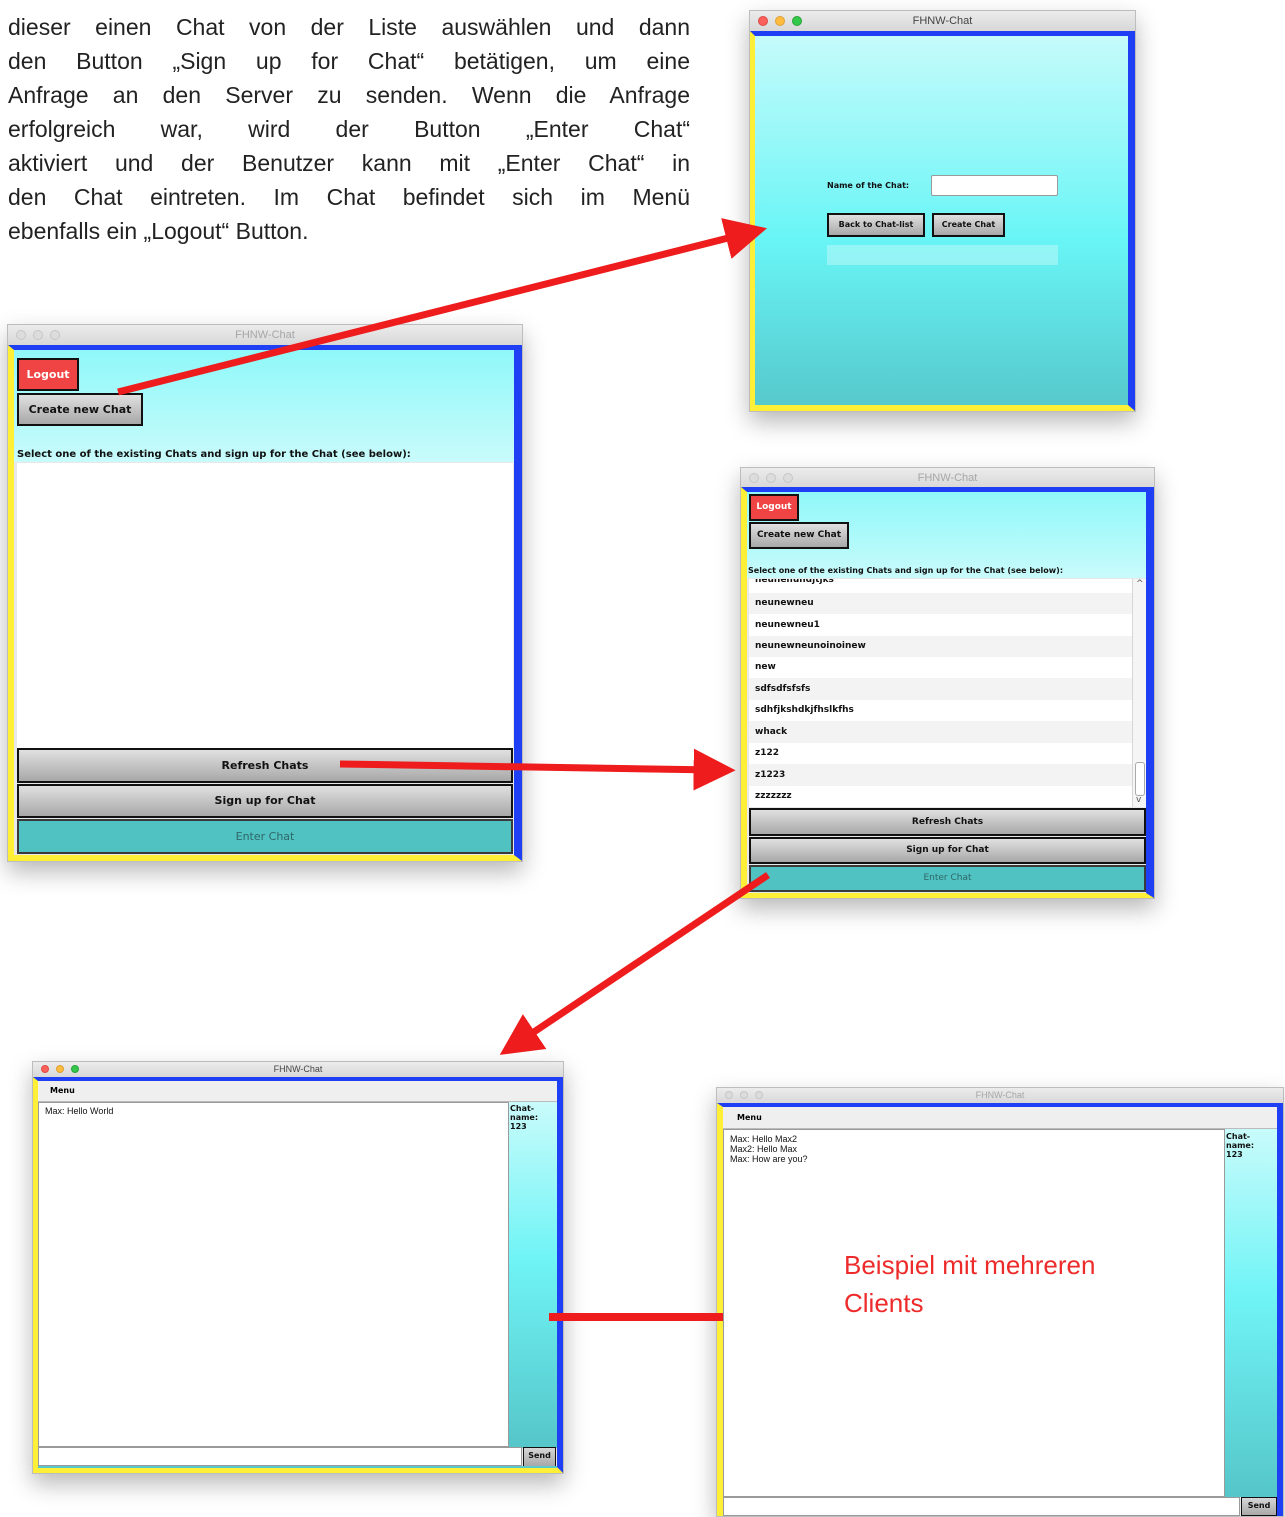  Describe the element at coordinates (970, 1265) in the screenshot. I see `annotation-line: Beispiel mit mehreren` at that location.